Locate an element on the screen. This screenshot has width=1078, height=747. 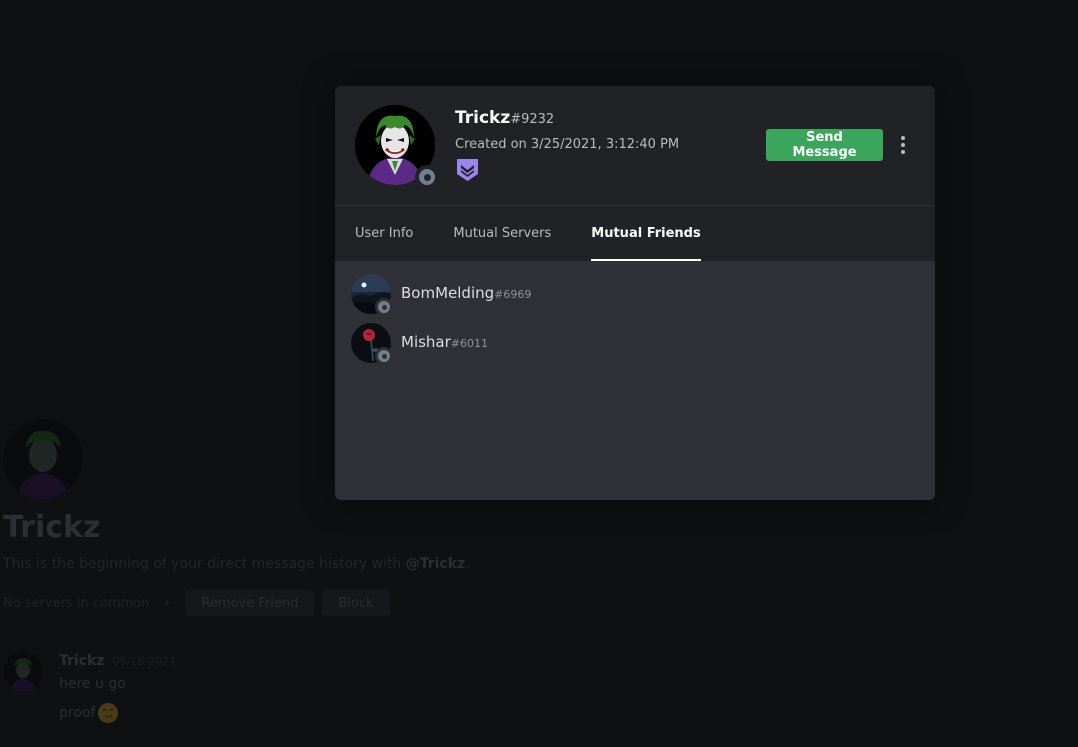
no-servers-text: No servers in common is located at coordinates (76, 603).